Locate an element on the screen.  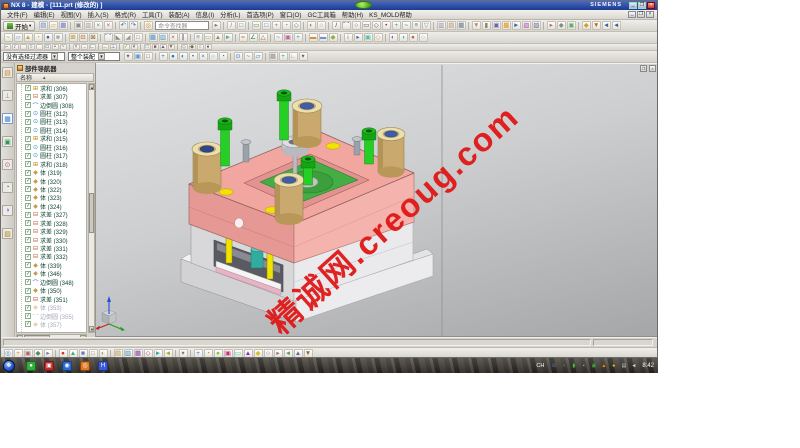
menu-item-5: 工具(T) is located at coordinates (152, 14).